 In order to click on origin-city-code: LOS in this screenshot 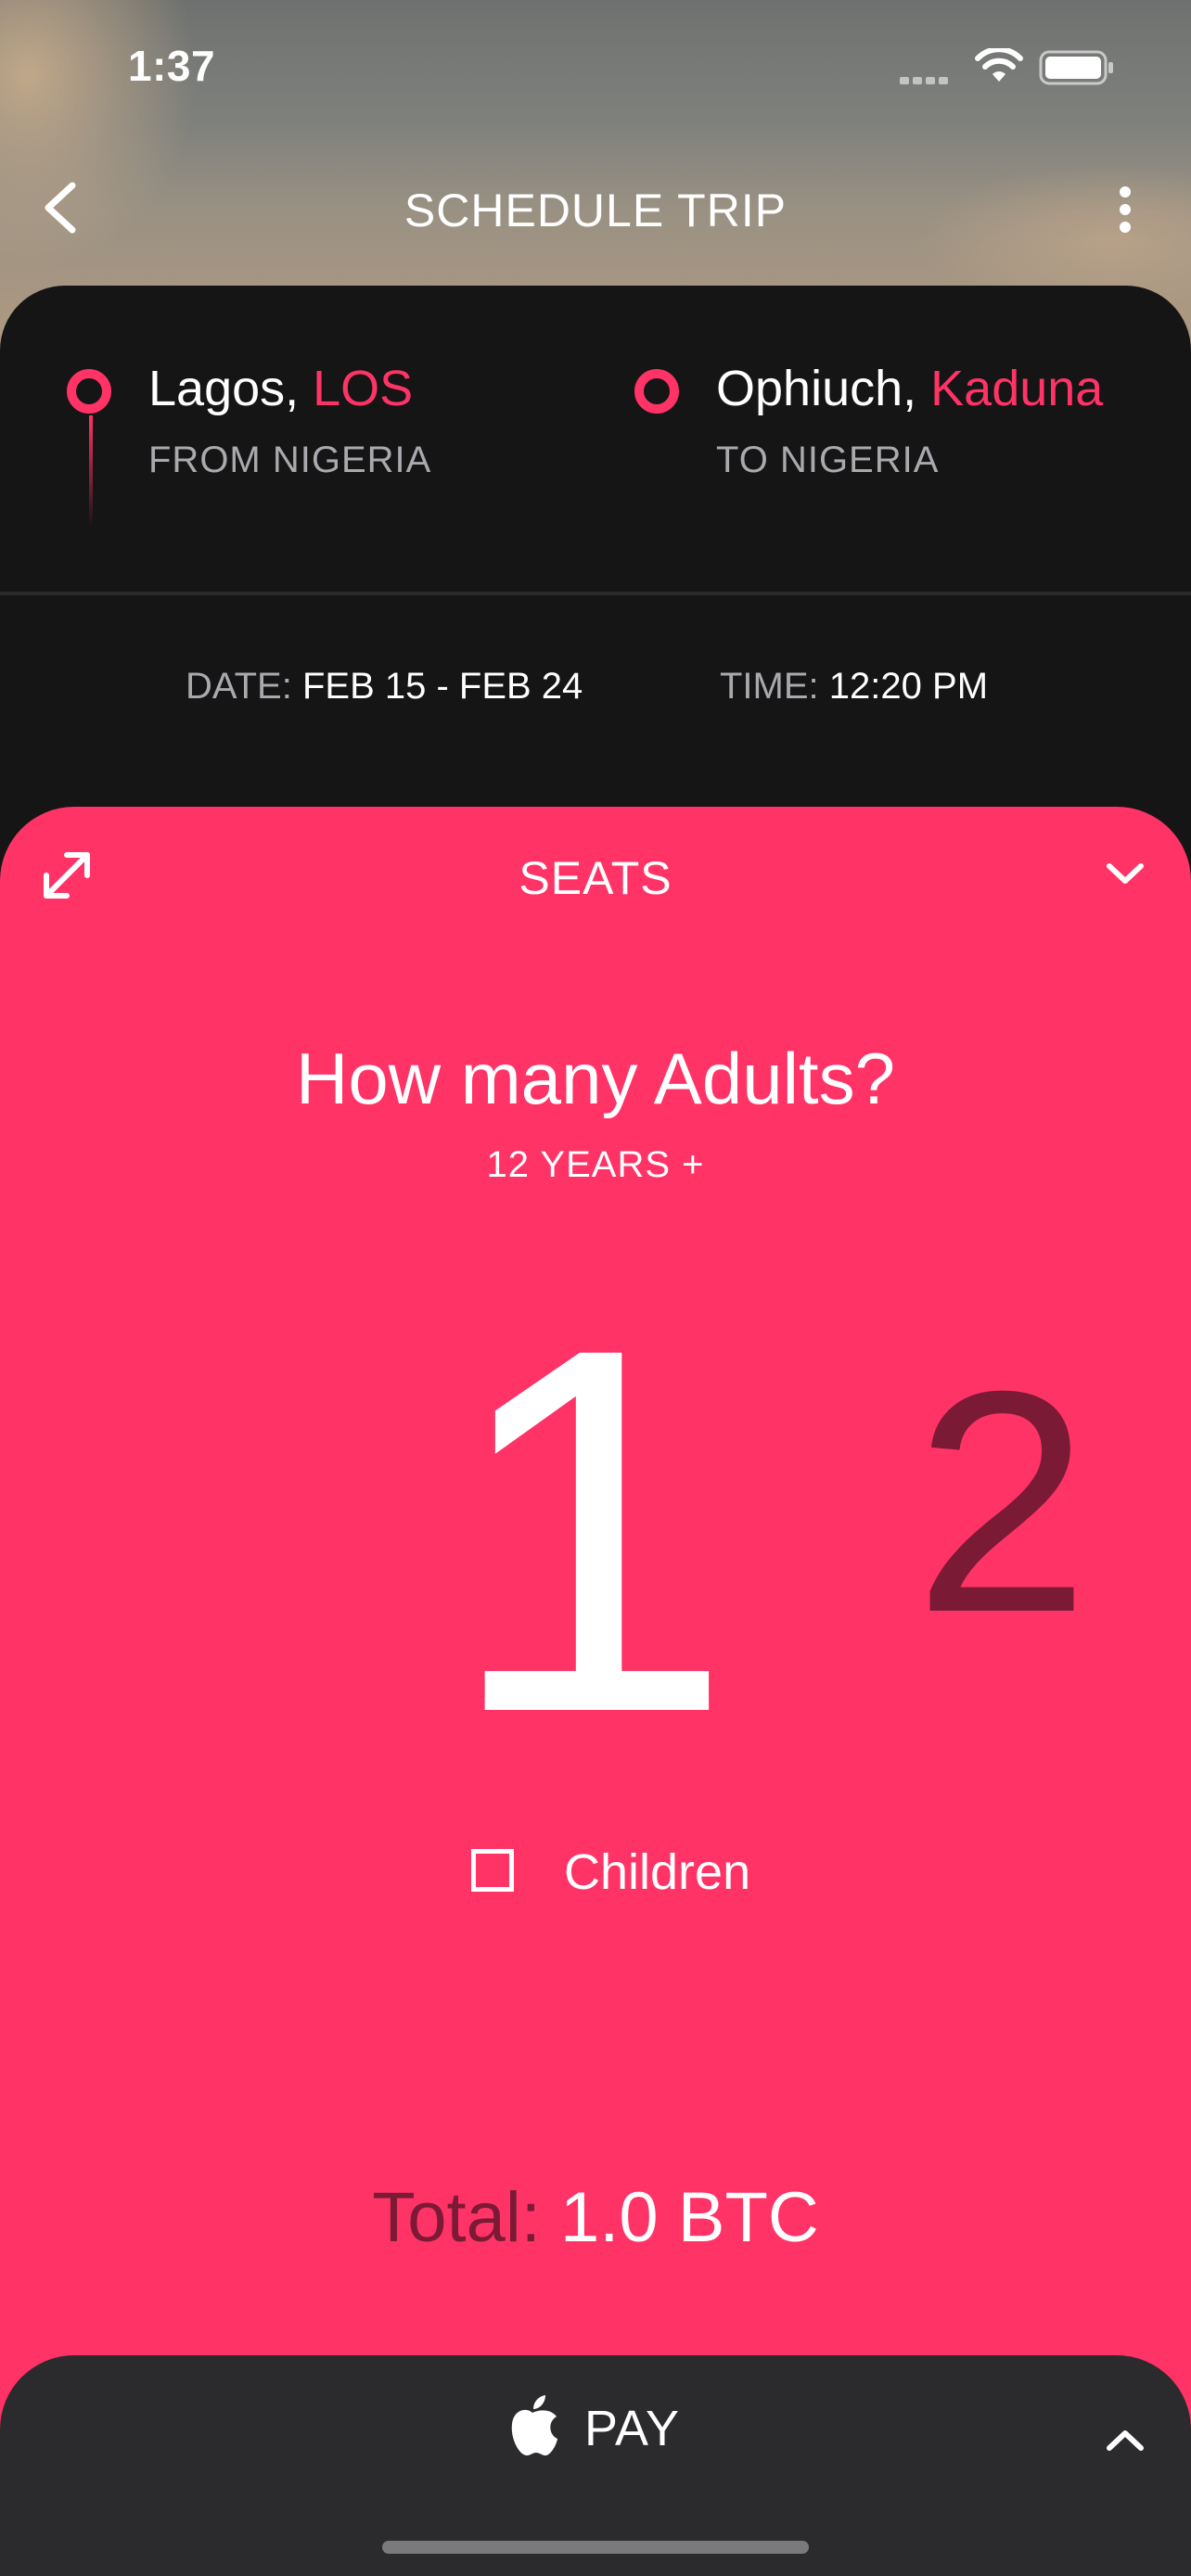, I will do `click(363, 388)`.